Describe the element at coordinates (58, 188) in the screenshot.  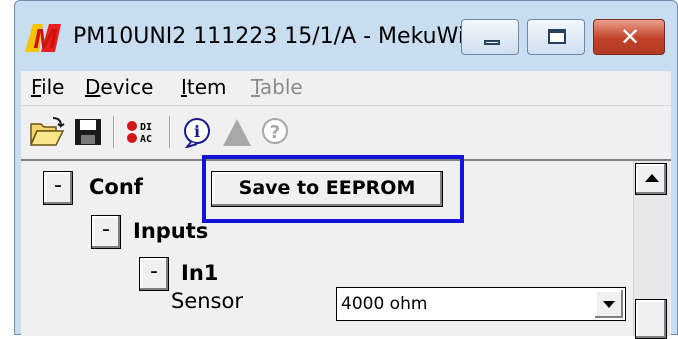
I see `collapse-conf-button: -` at that location.